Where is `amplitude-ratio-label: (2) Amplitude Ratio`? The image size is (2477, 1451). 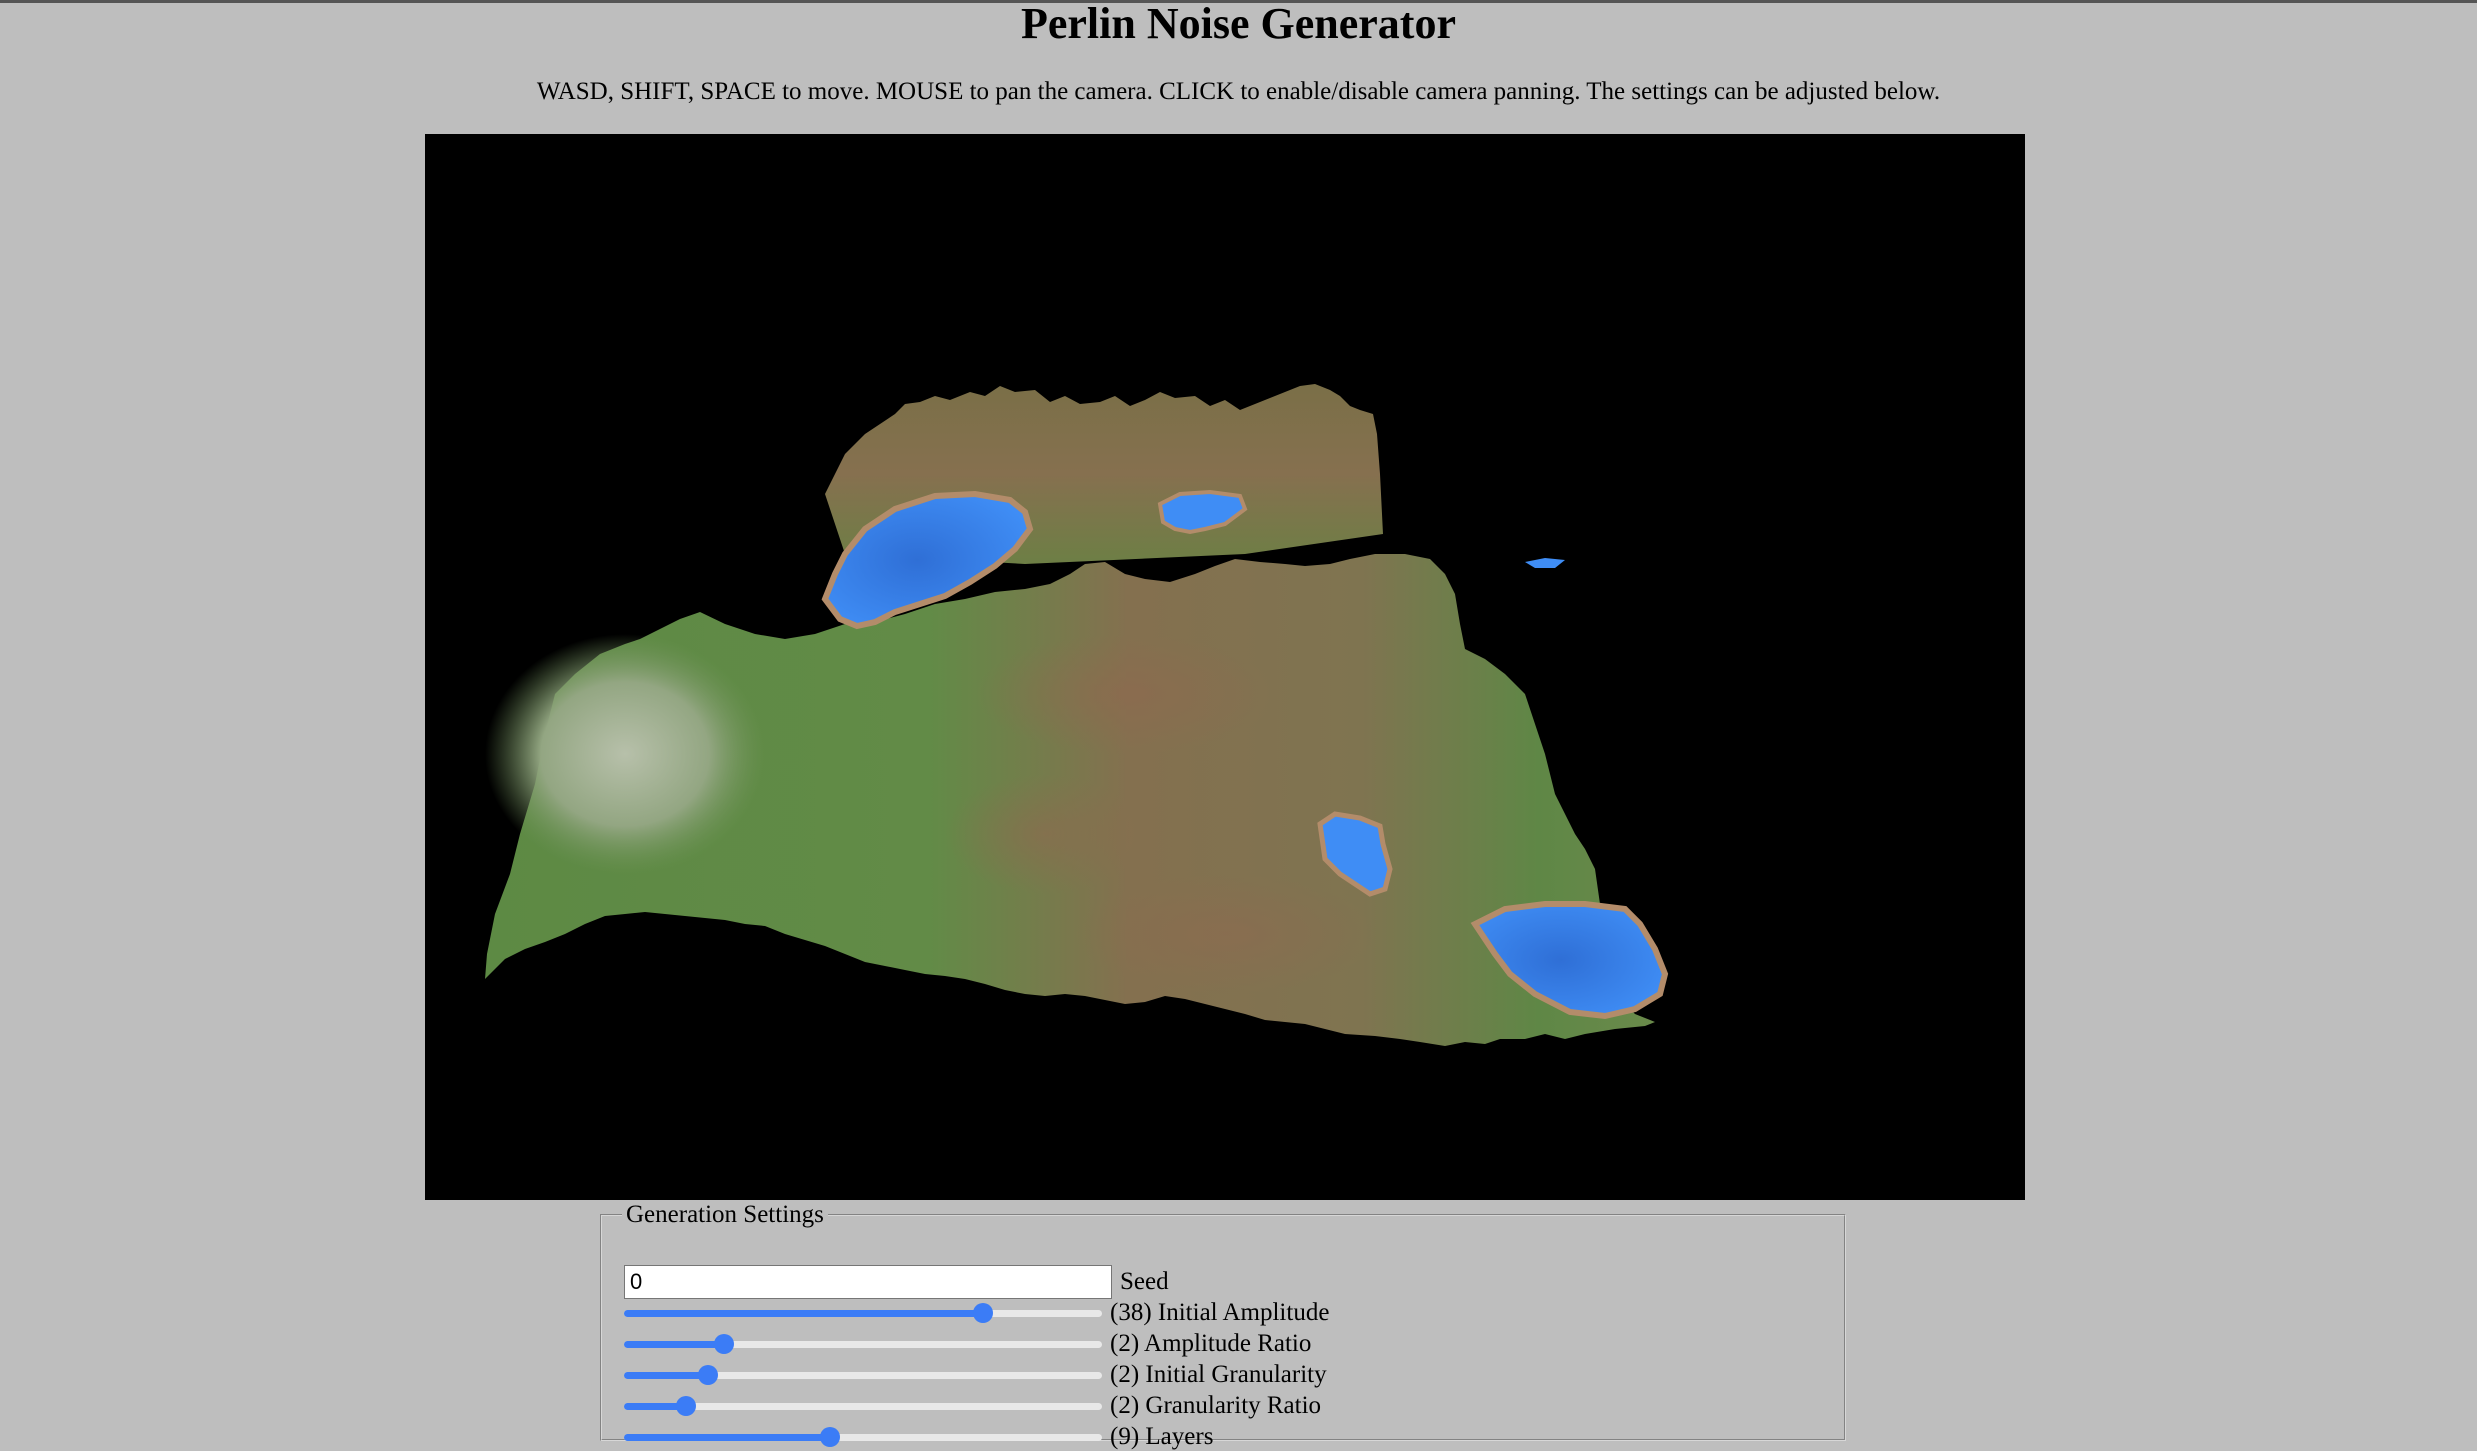 amplitude-ratio-label: (2) Amplitude Ratio is located at coordinates (1211, 1343).